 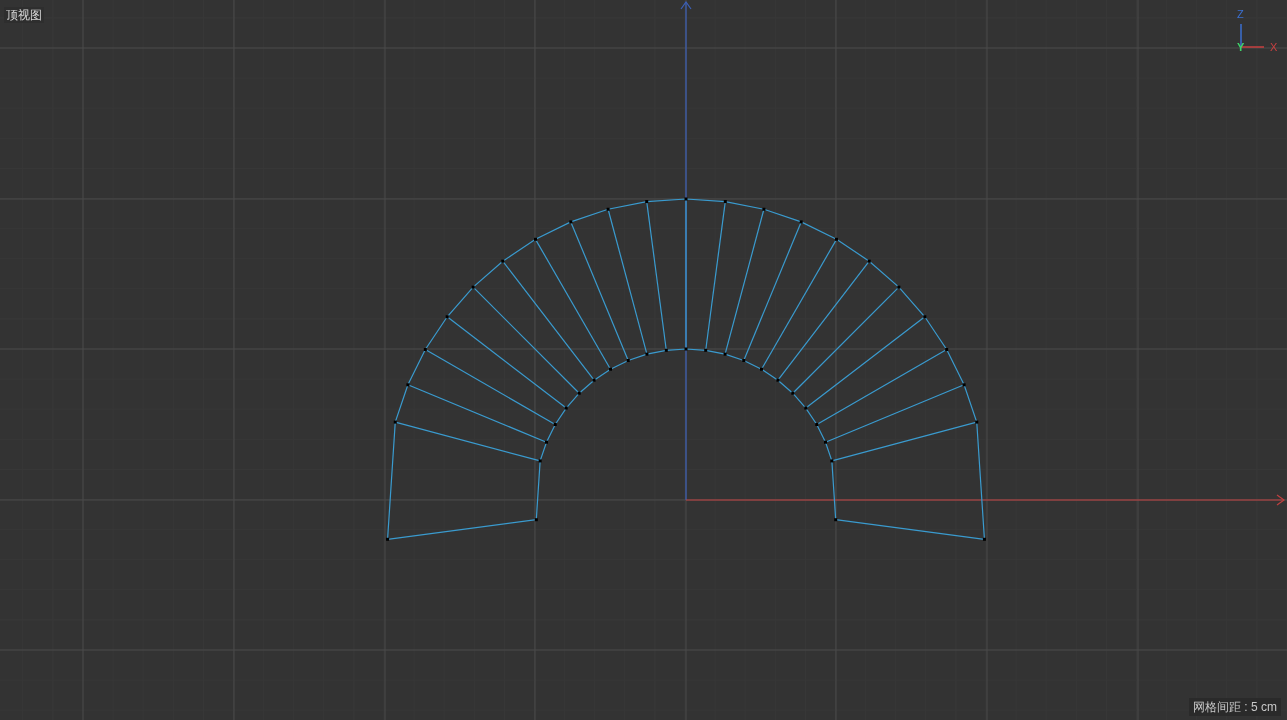 What do you see at coordinates (24, 15) in the screenshot?
I see `view-title: 顶视图` at bounding box center [24, 15].